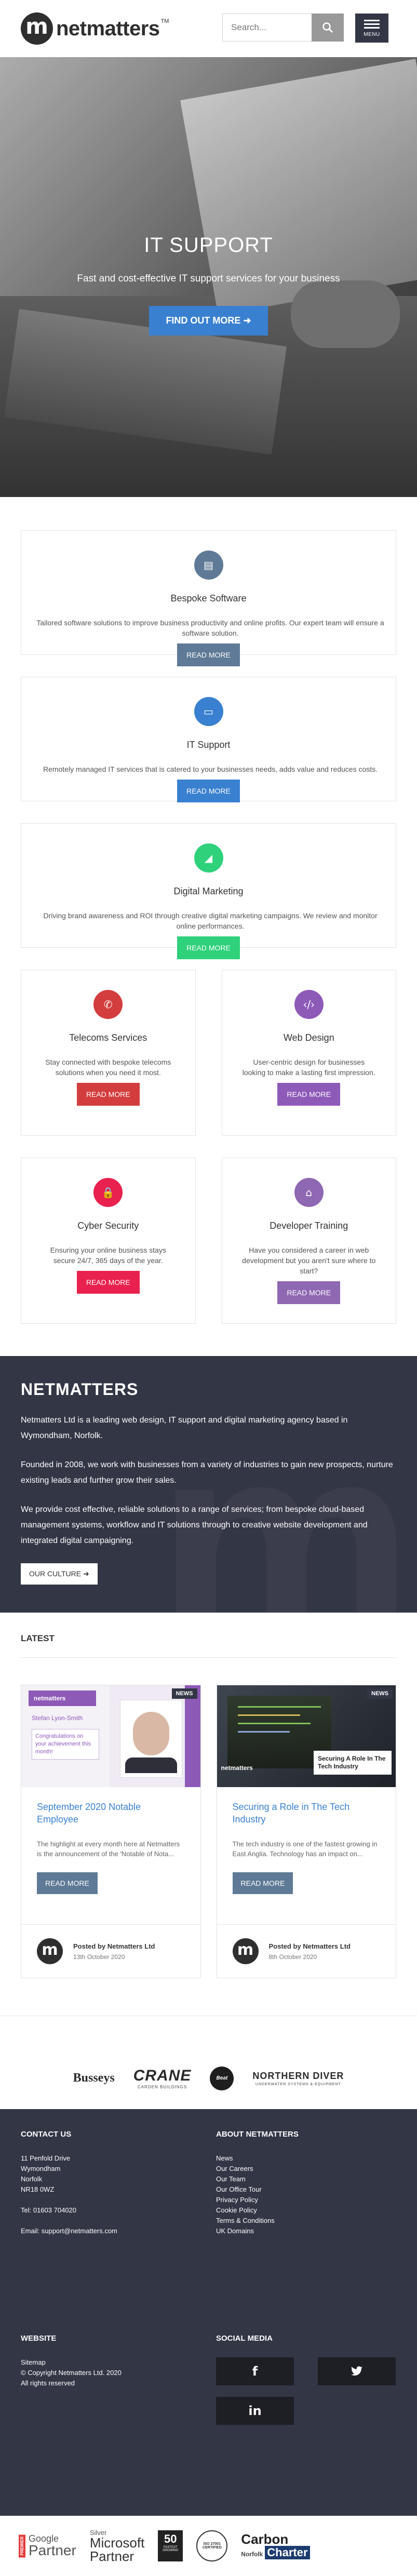 Image resolution: width=417 pixels, height=2576 pixels. Describe the element at coordinates (111, 2556) in the screenshot. I see `microsoft-partner-label: Partner` at that location.